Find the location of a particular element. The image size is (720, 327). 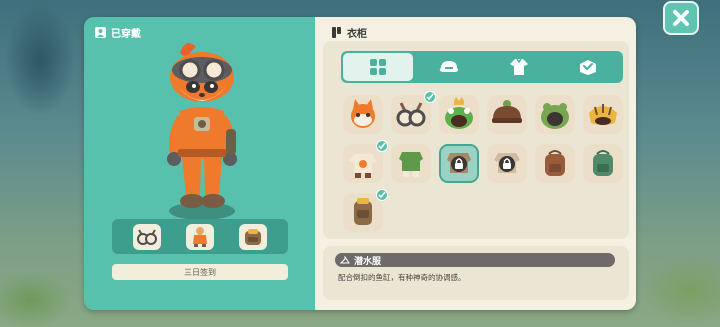

locked-outfit-icon is located at coordinates (459, 163).